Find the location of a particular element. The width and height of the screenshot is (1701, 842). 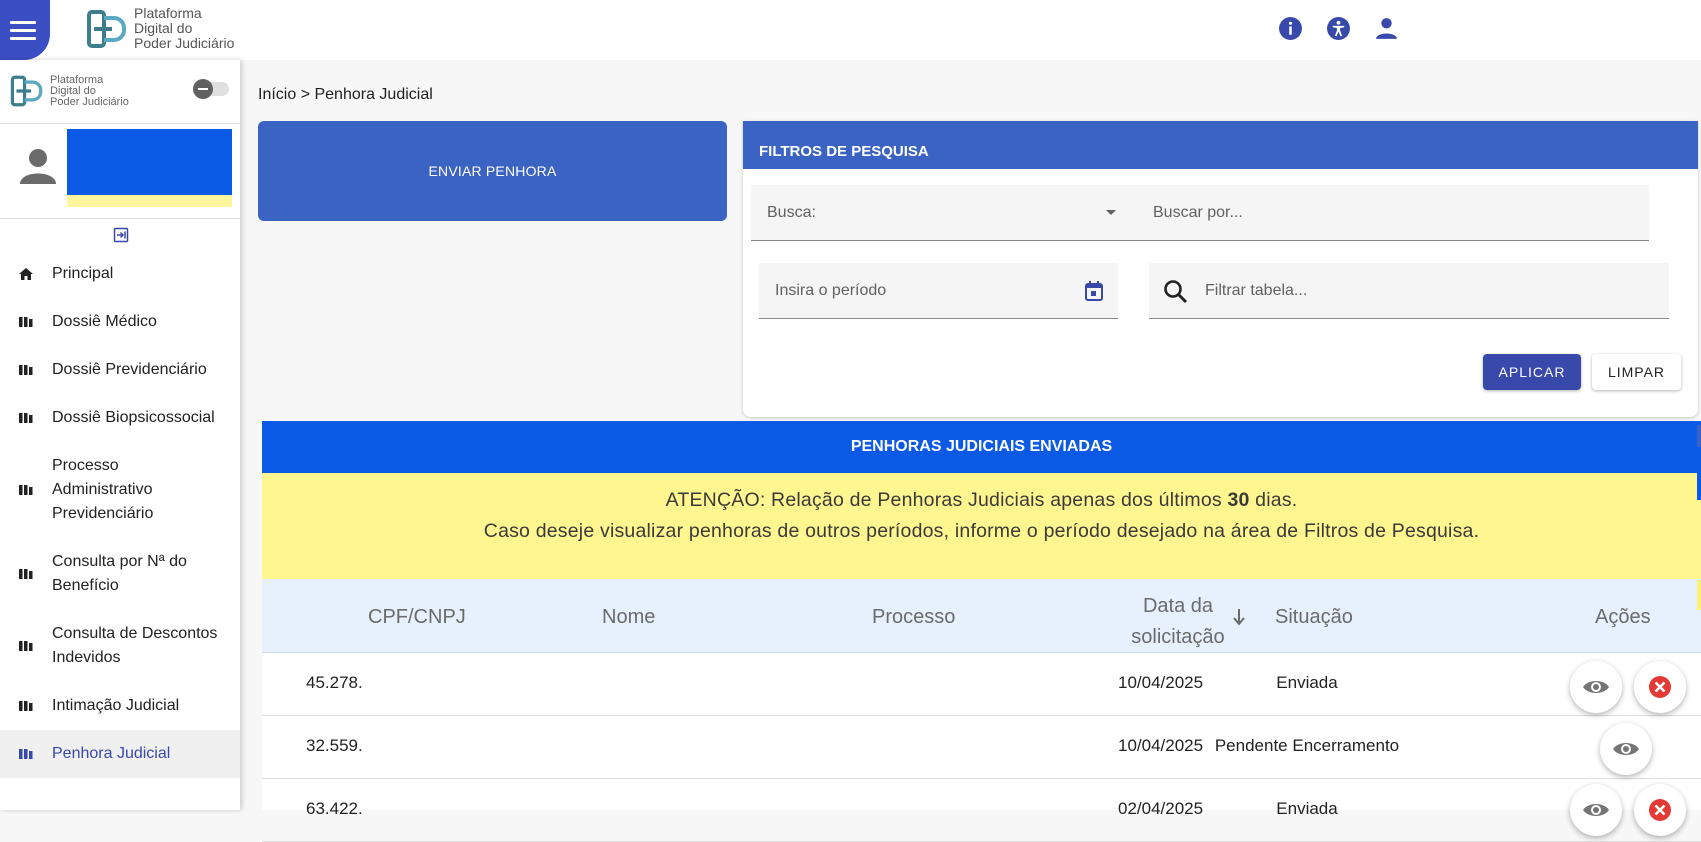

user-info-strip is located at coordinates (149, 201).